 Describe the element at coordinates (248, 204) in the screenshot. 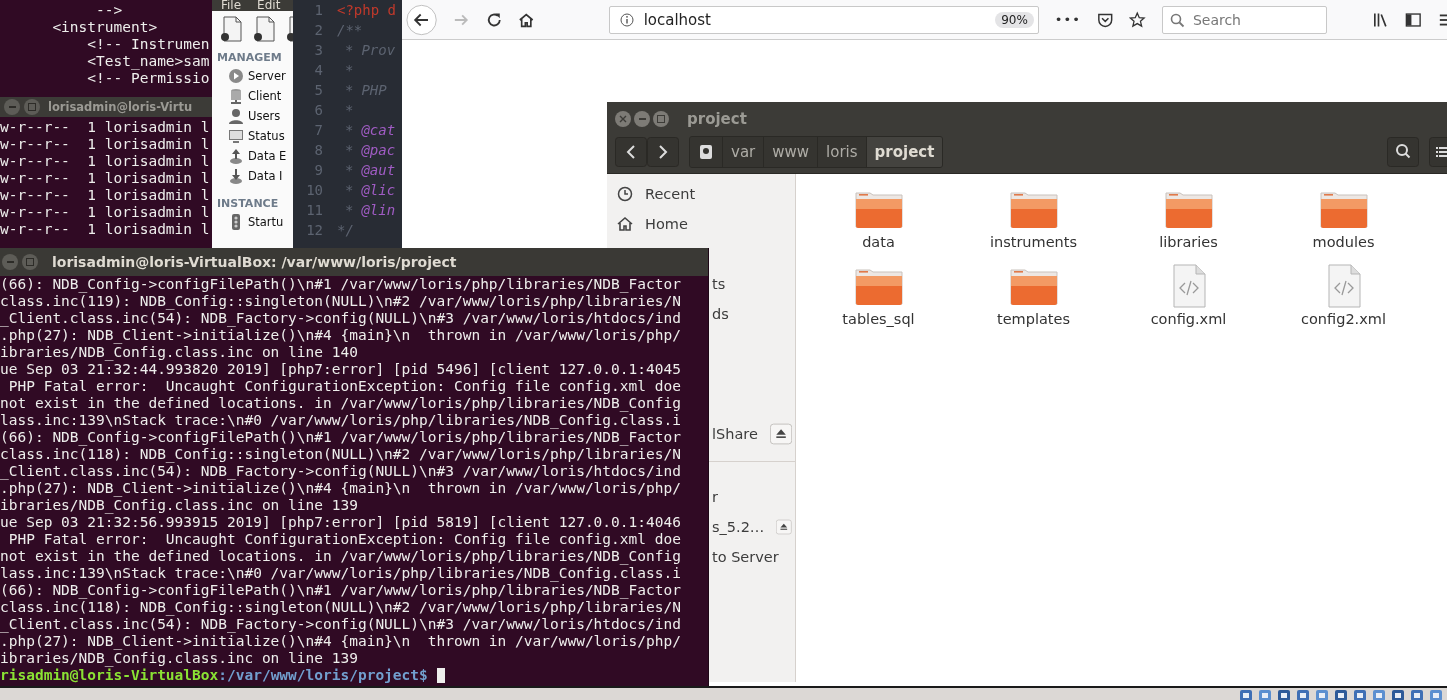

I see `section-heading: INSTANCE` at that location.